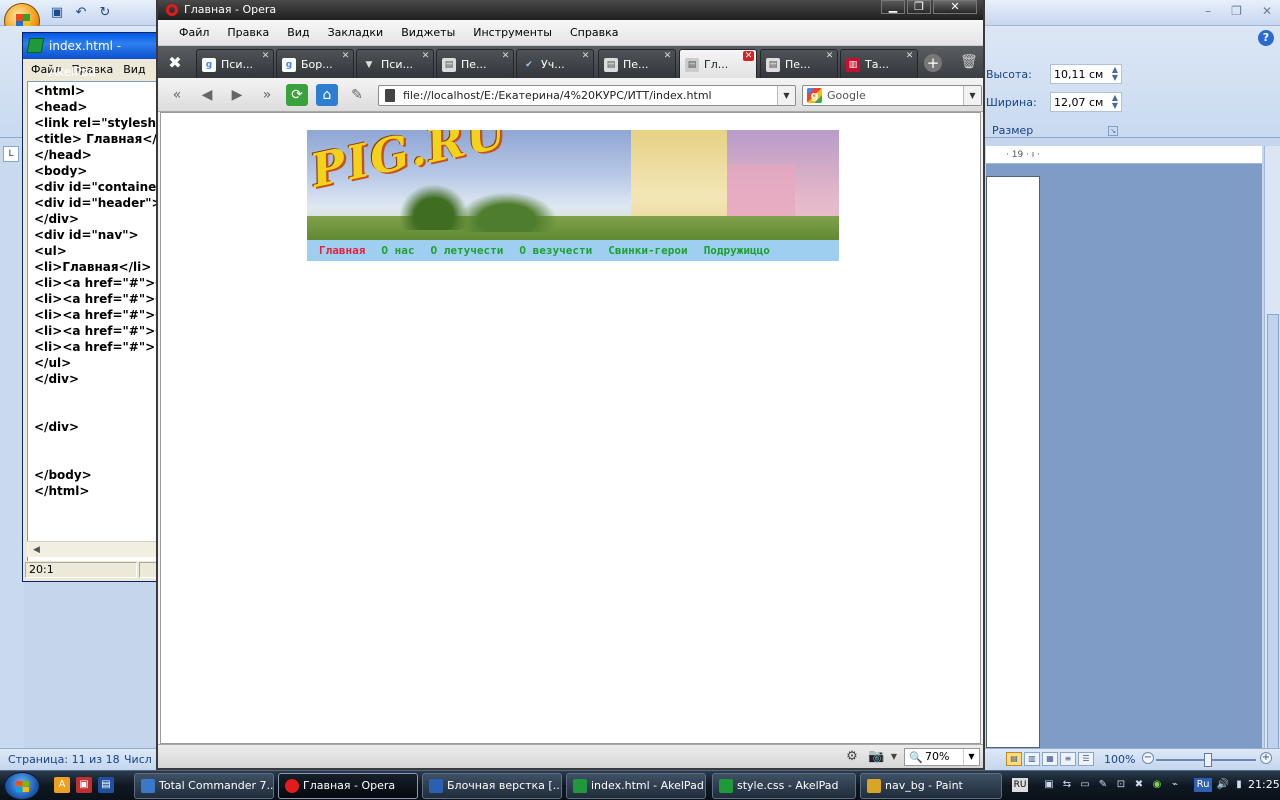 The height and width of the screenshot is (800, 1280). I want to click on turbo-icon: ⚙, so click(852, 757).